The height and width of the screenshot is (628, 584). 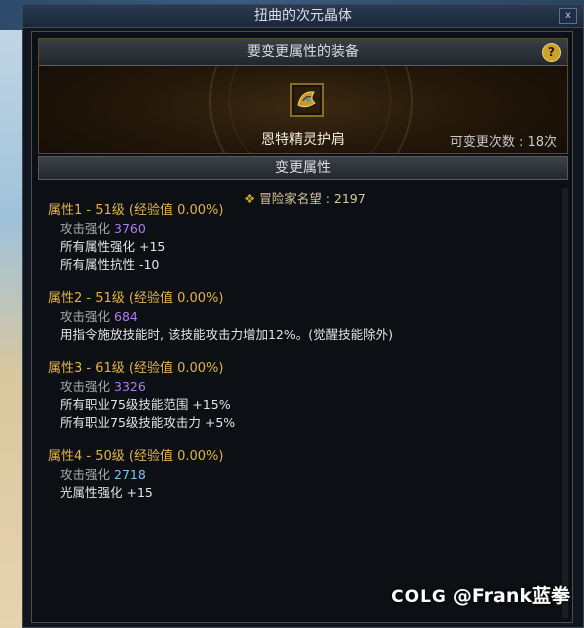 What do you see at coordinates (145, 404) in the screenshot?
I see `attr-line: 所有职业75级技能范围 +15%` at bounding box center [145, 404].